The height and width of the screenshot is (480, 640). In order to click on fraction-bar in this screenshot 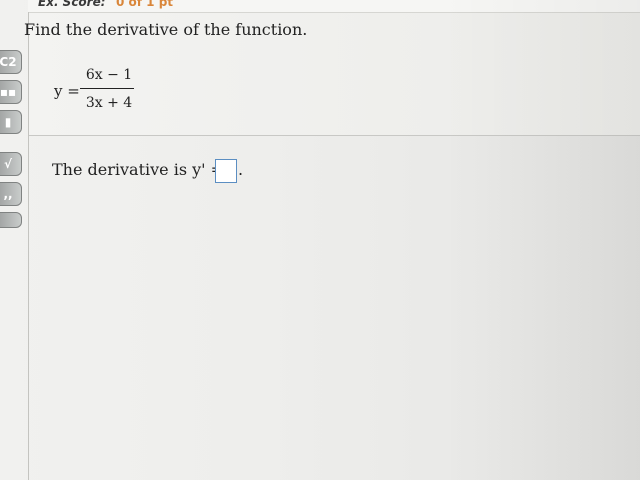, I will do `click(107, 88)`.